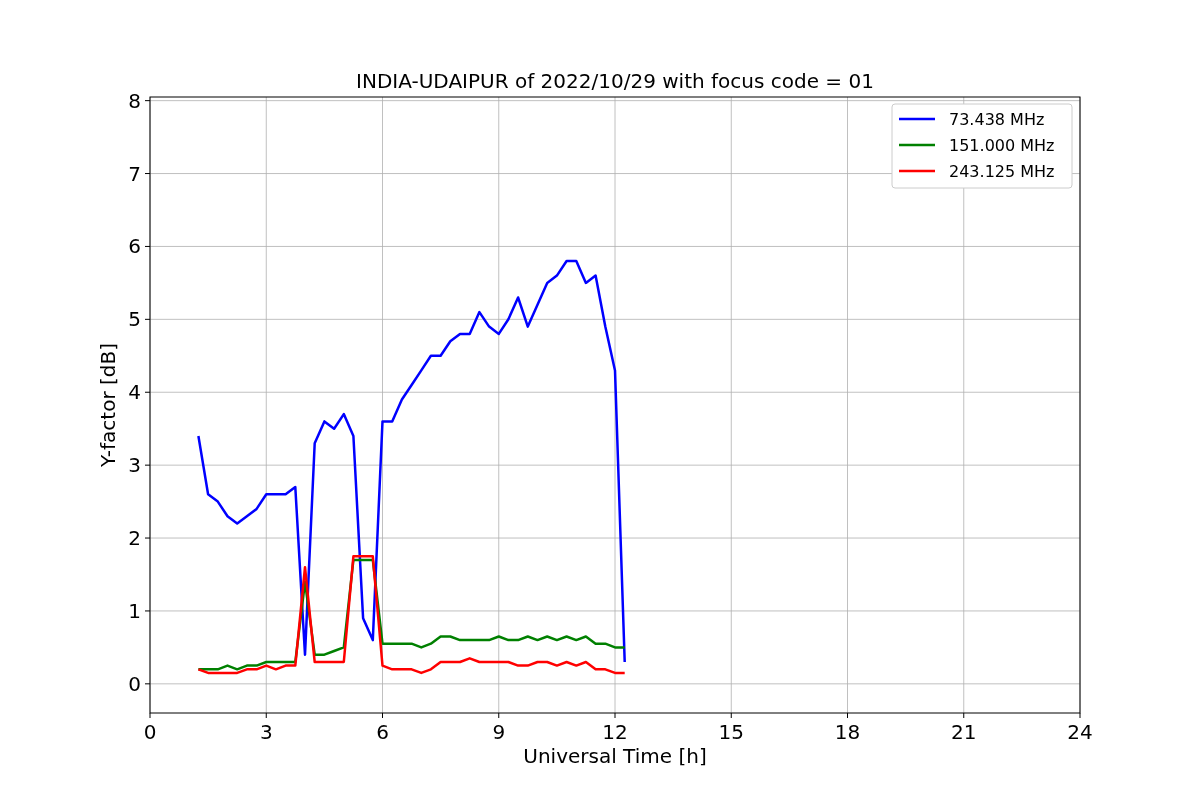 This screenshot has width=1200, height=800. Describe the element at coordinates (1002, 171) in the screenshot. I see `legend-label: 243.125 MHz` at that location.